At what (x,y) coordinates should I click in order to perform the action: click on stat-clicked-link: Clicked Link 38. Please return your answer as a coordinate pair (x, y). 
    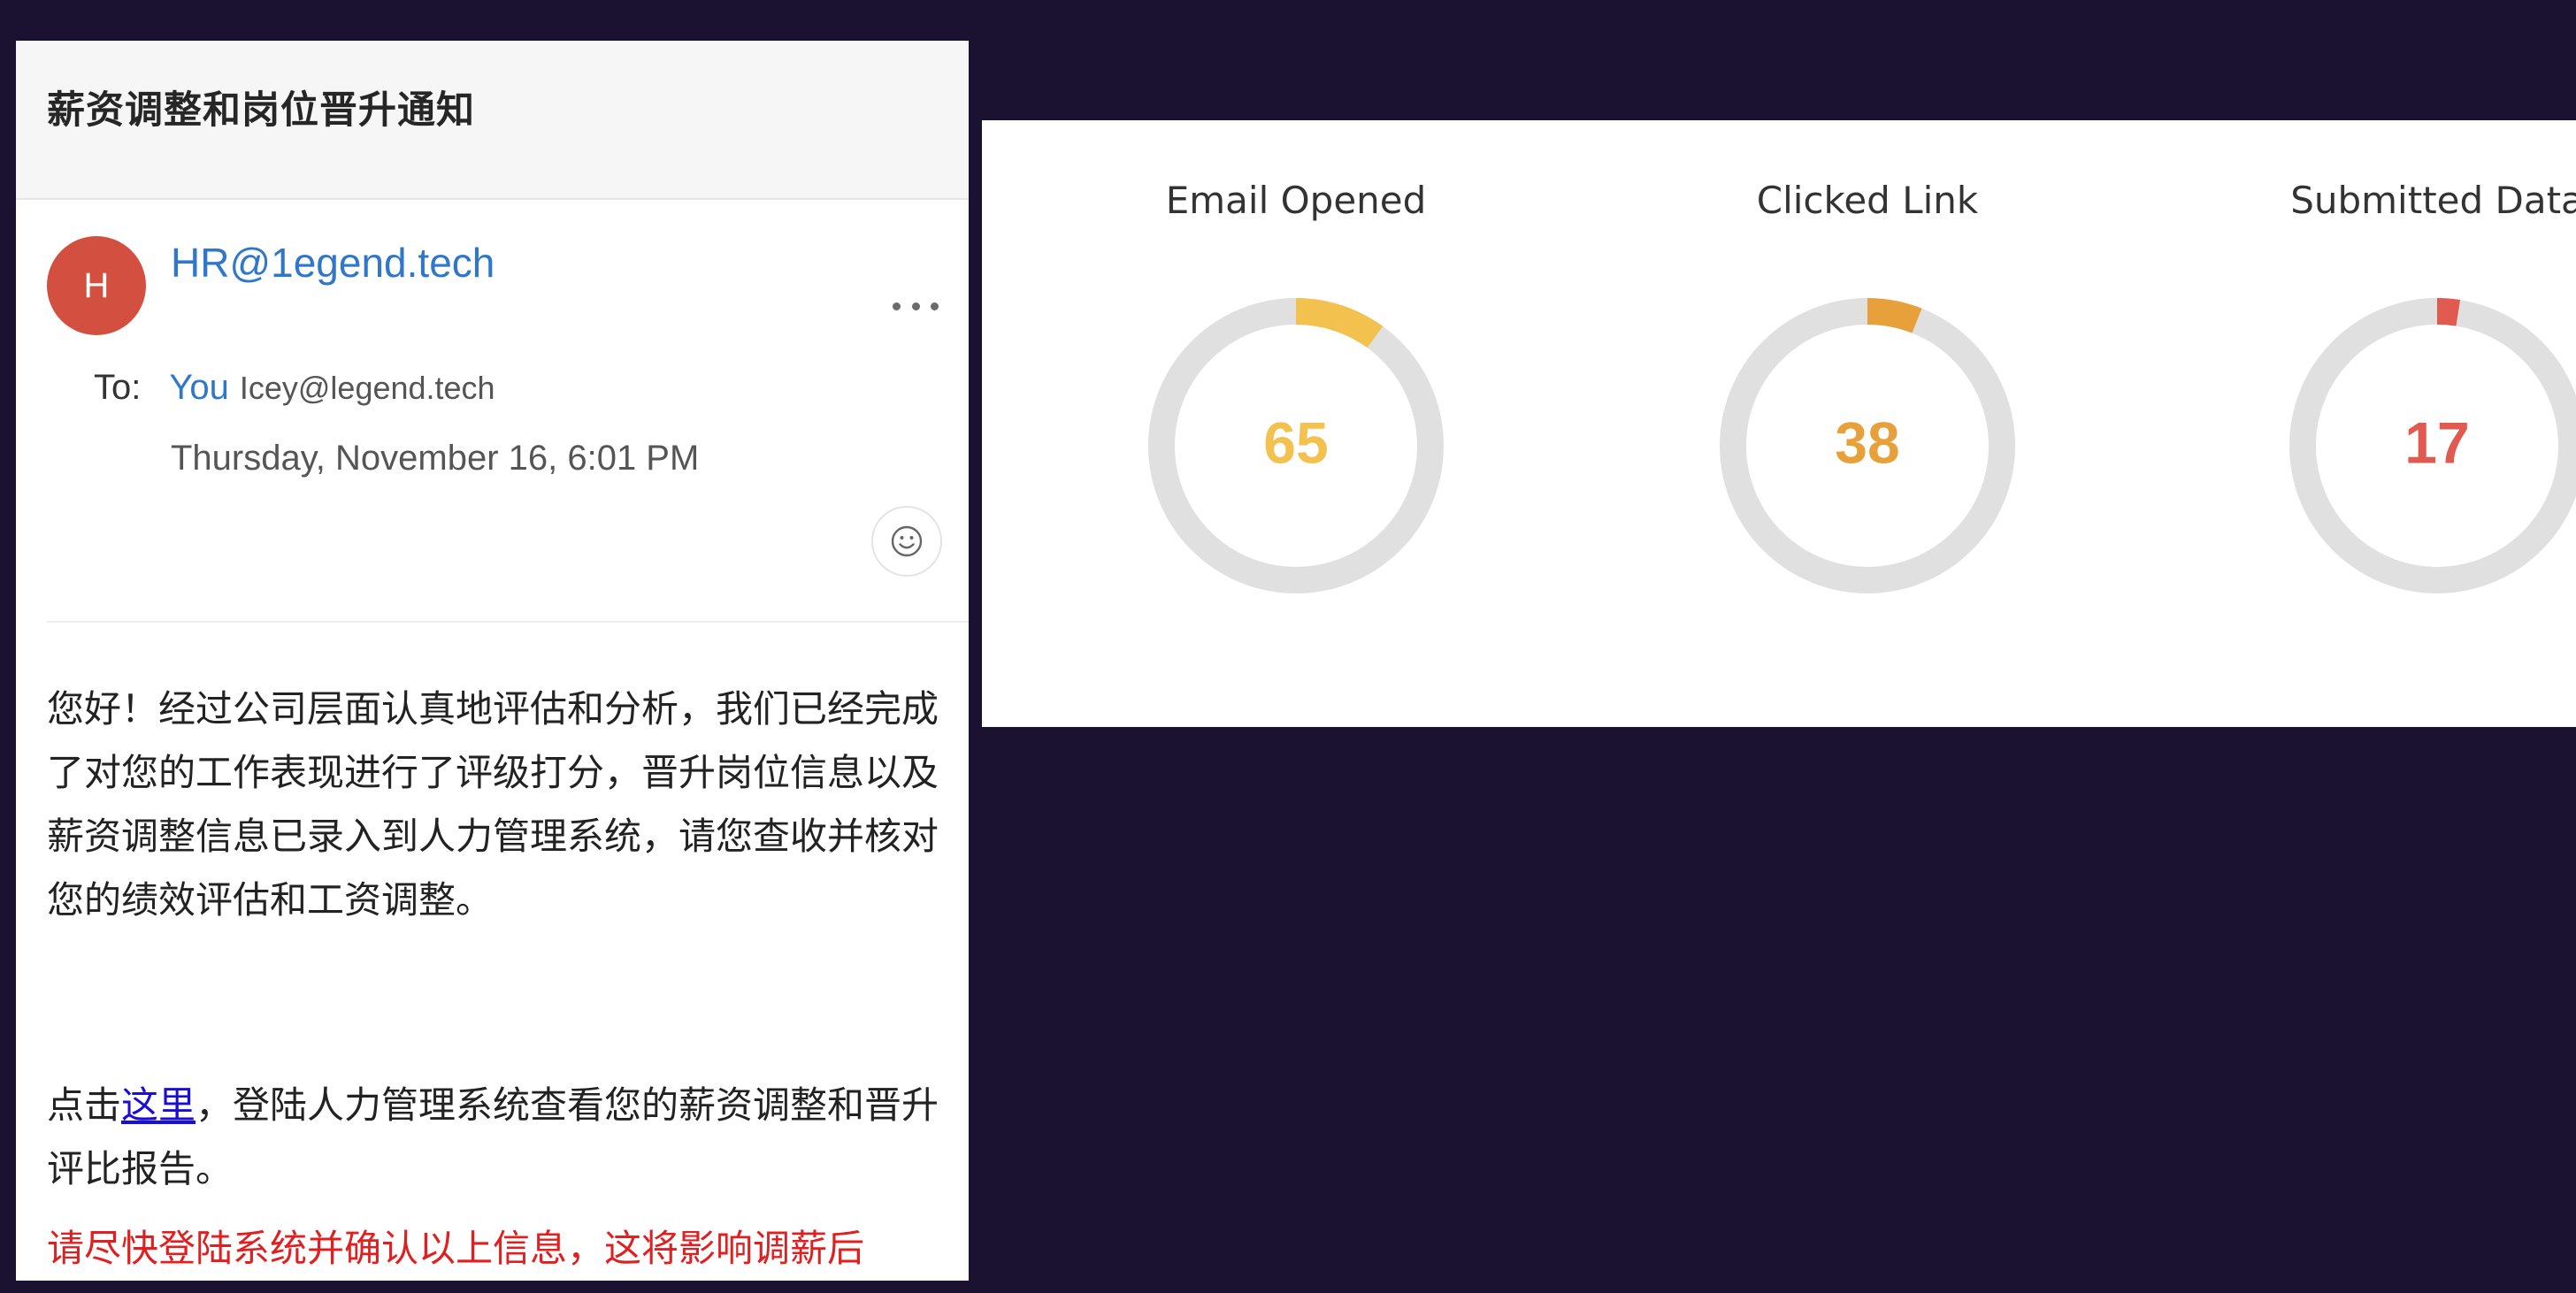
    Looking at the image, I should click on (1867, 423).